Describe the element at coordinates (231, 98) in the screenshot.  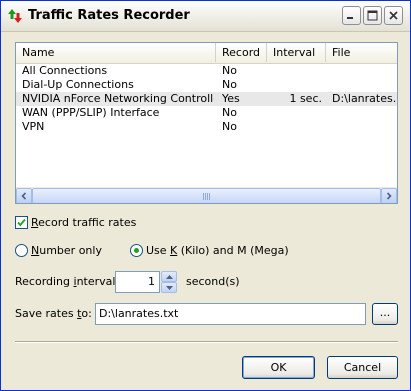
I see `row-record: Yes` at that location.